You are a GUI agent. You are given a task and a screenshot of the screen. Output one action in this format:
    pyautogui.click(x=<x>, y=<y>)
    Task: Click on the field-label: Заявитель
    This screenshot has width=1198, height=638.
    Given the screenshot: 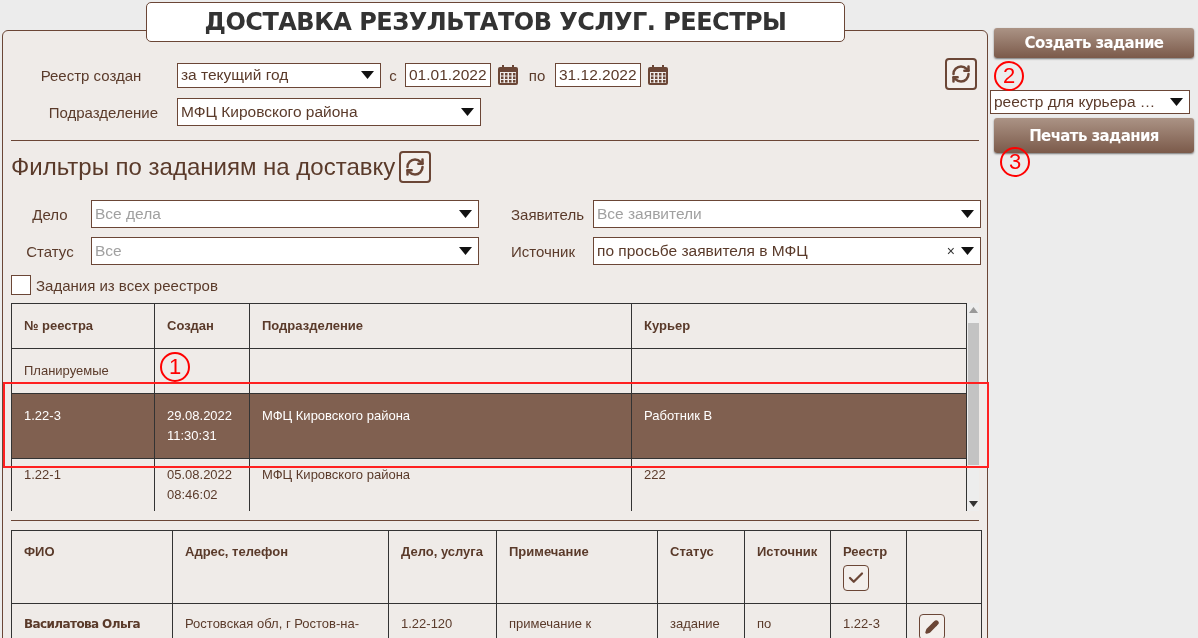 What is the action you would take?
    pyautogui.click(x=548, y=214)
    